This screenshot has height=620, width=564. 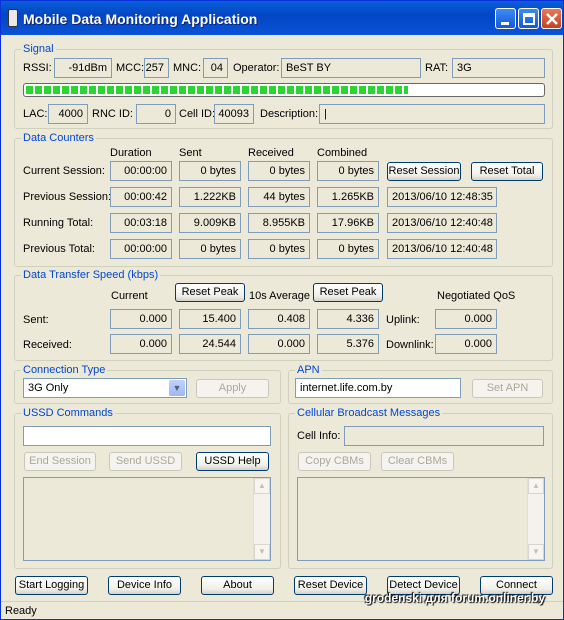 I want to click on sent-peak: 15.400, so click(x=210, y=319).